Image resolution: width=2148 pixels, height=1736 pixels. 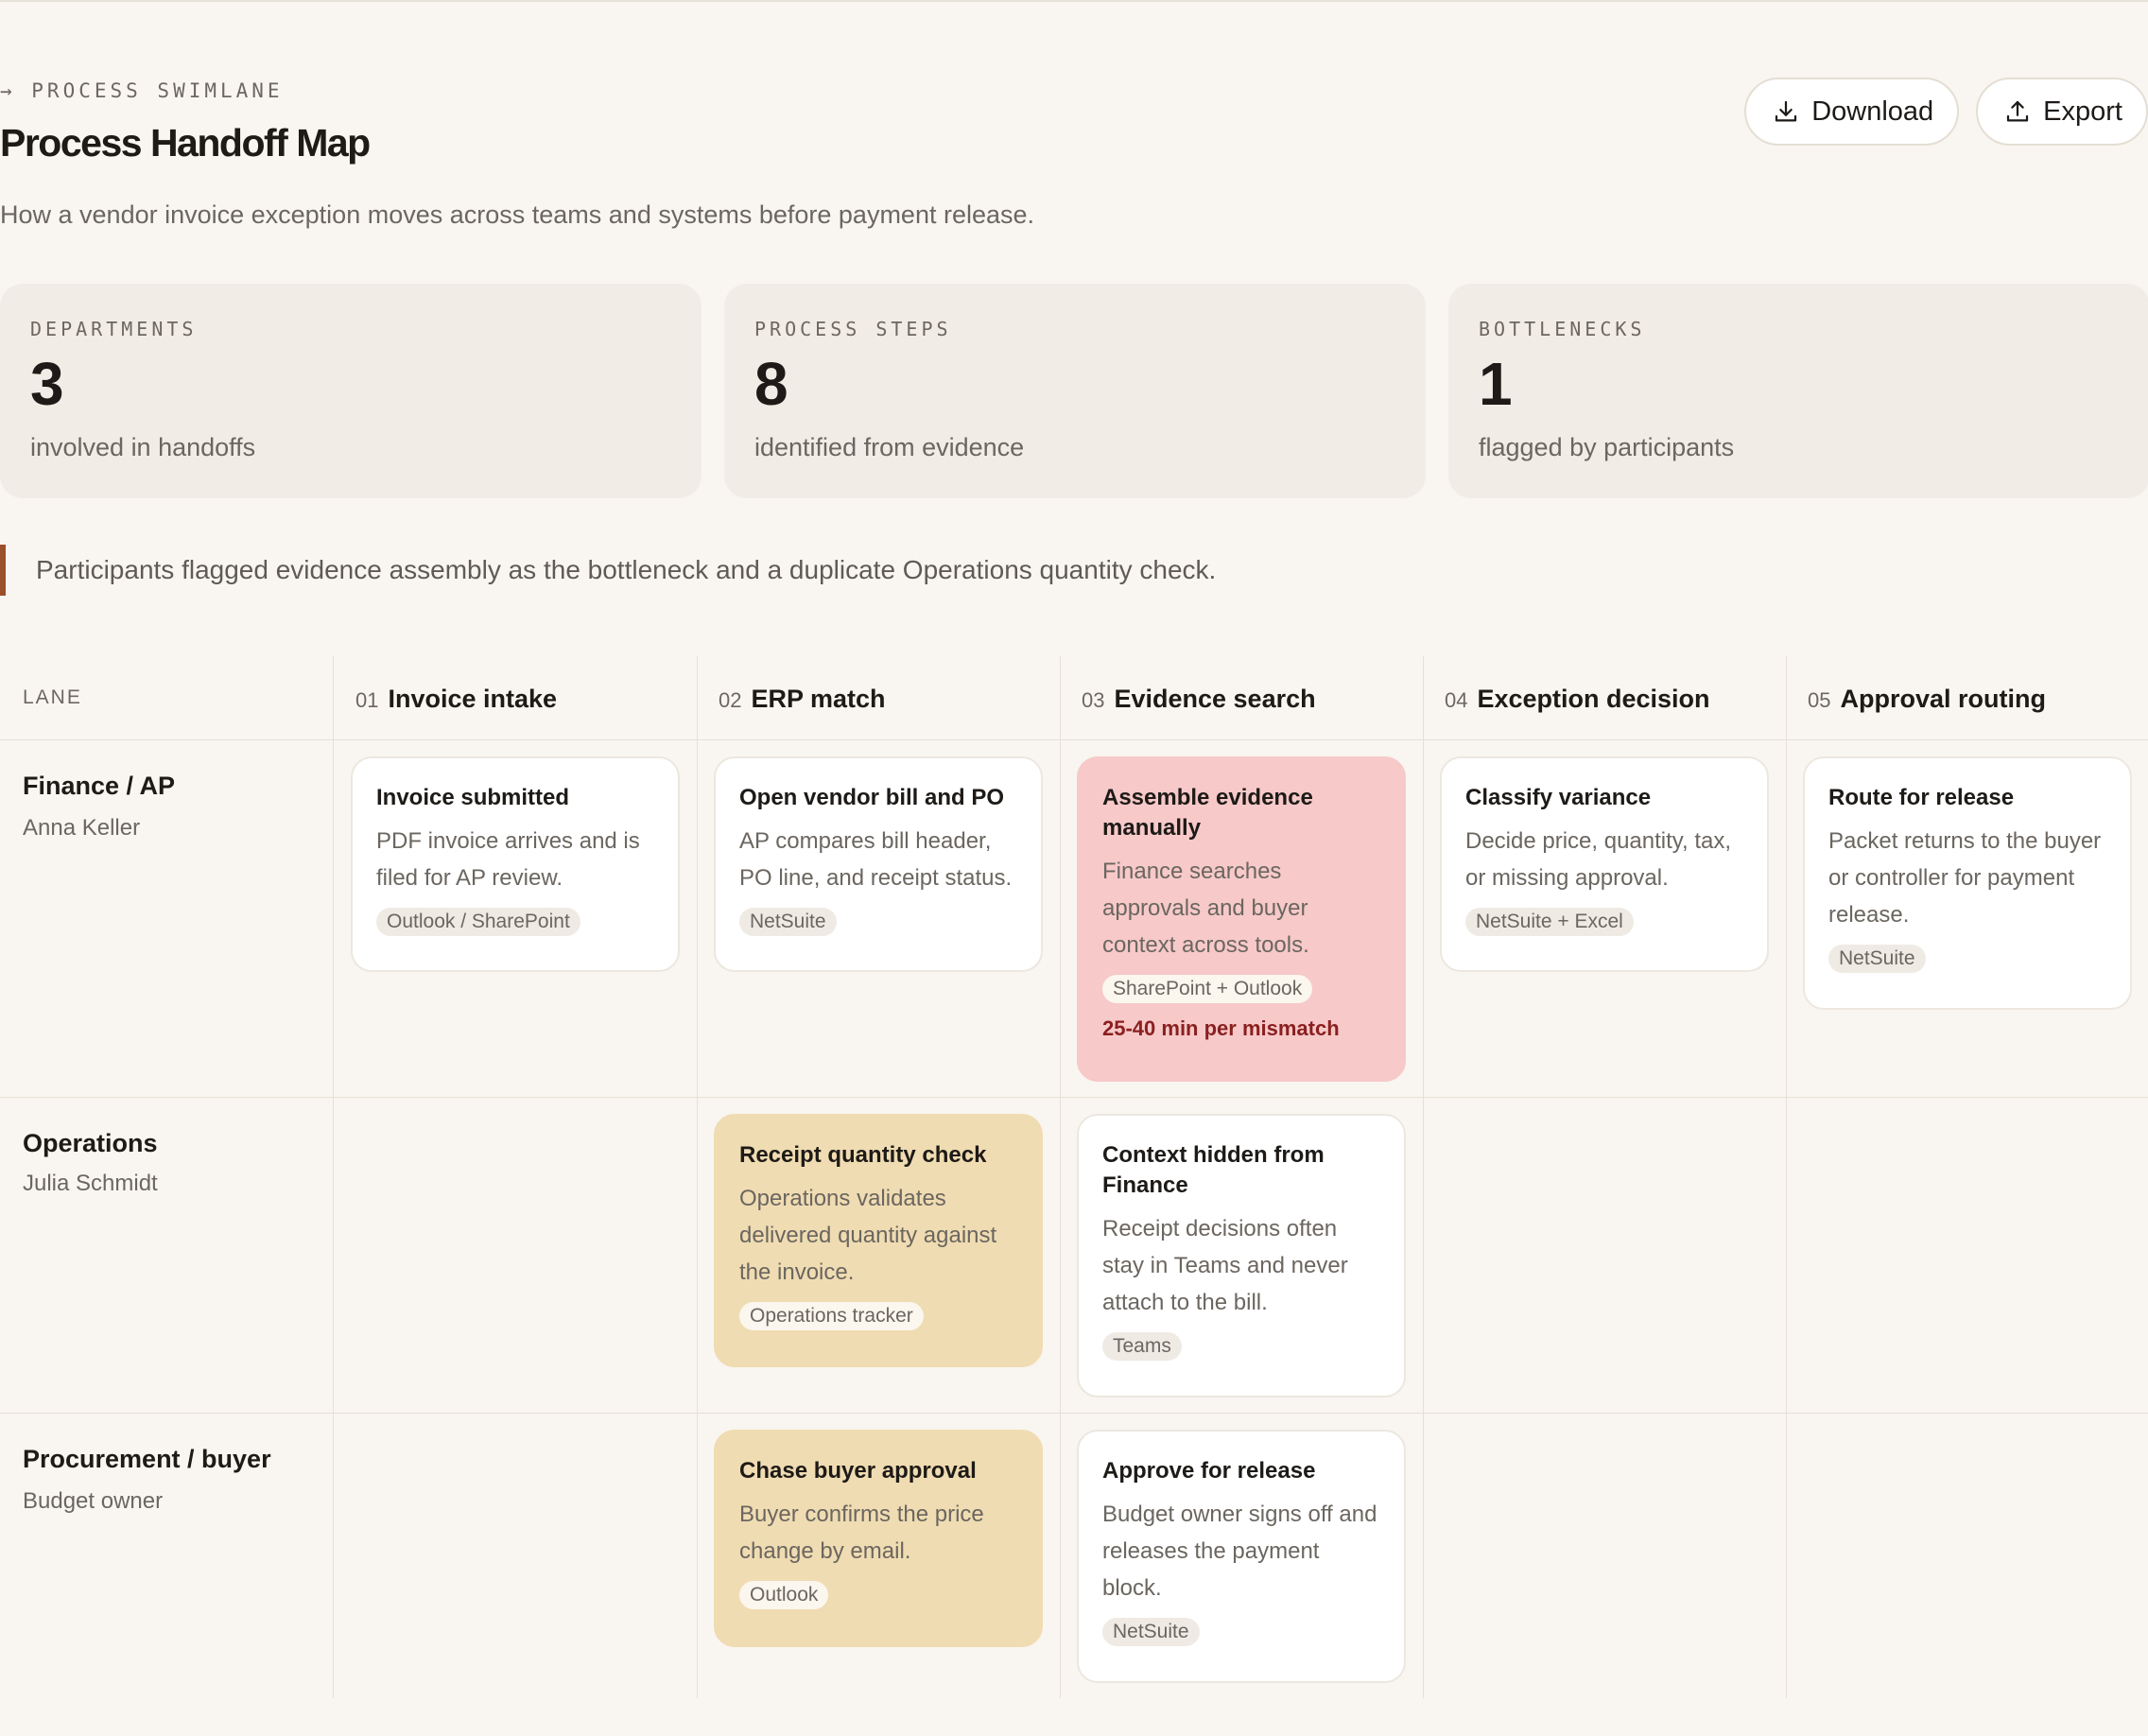 What do you see at coordinates (99, 786) in the screenshot?
I see `lane-title-finance: Finance / AP` at bounding box center [99, 786].